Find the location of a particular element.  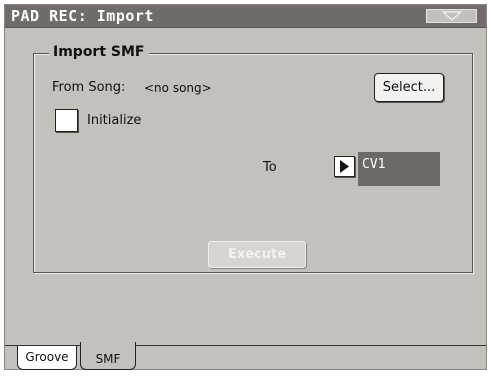

triangle-down-icon is located at coordinates (452, 16).